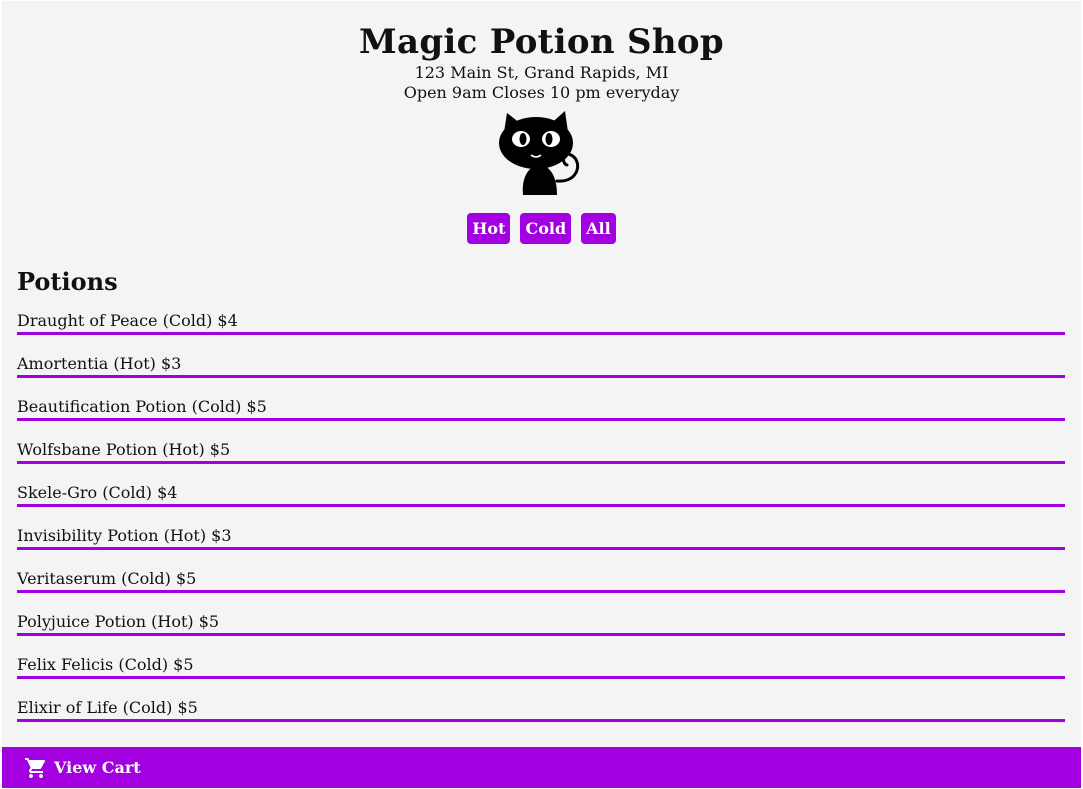  What do you see at coordinates (538, 153) in the screenshot?
I see `black-cat-icon` at bounding box center [538, 153].